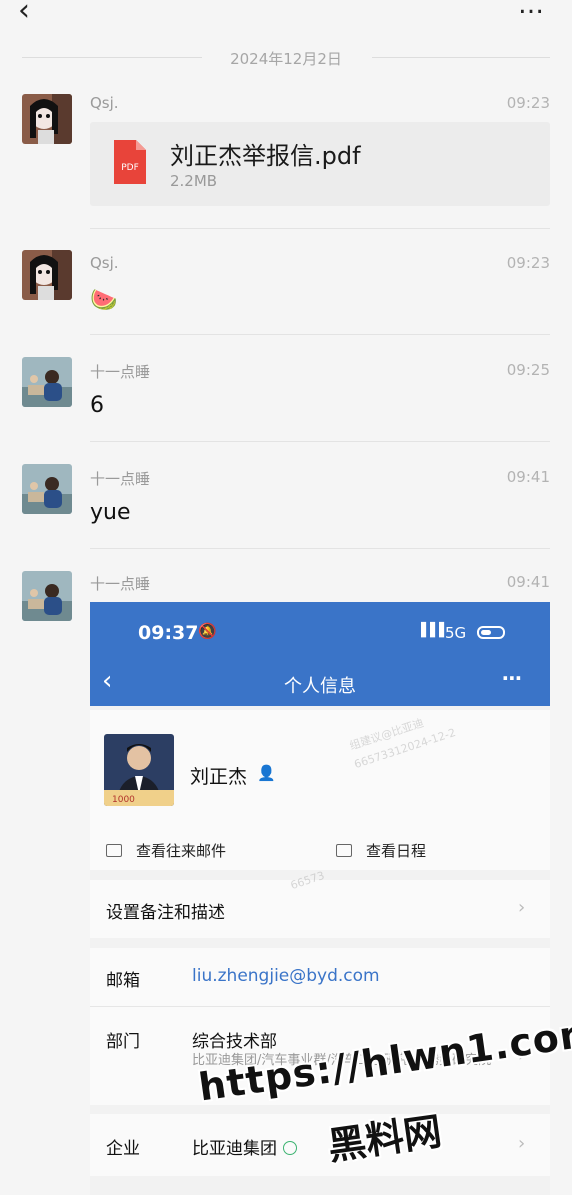  I want to click on view-mail-action: 查看往来邮件, so click(166, 850).